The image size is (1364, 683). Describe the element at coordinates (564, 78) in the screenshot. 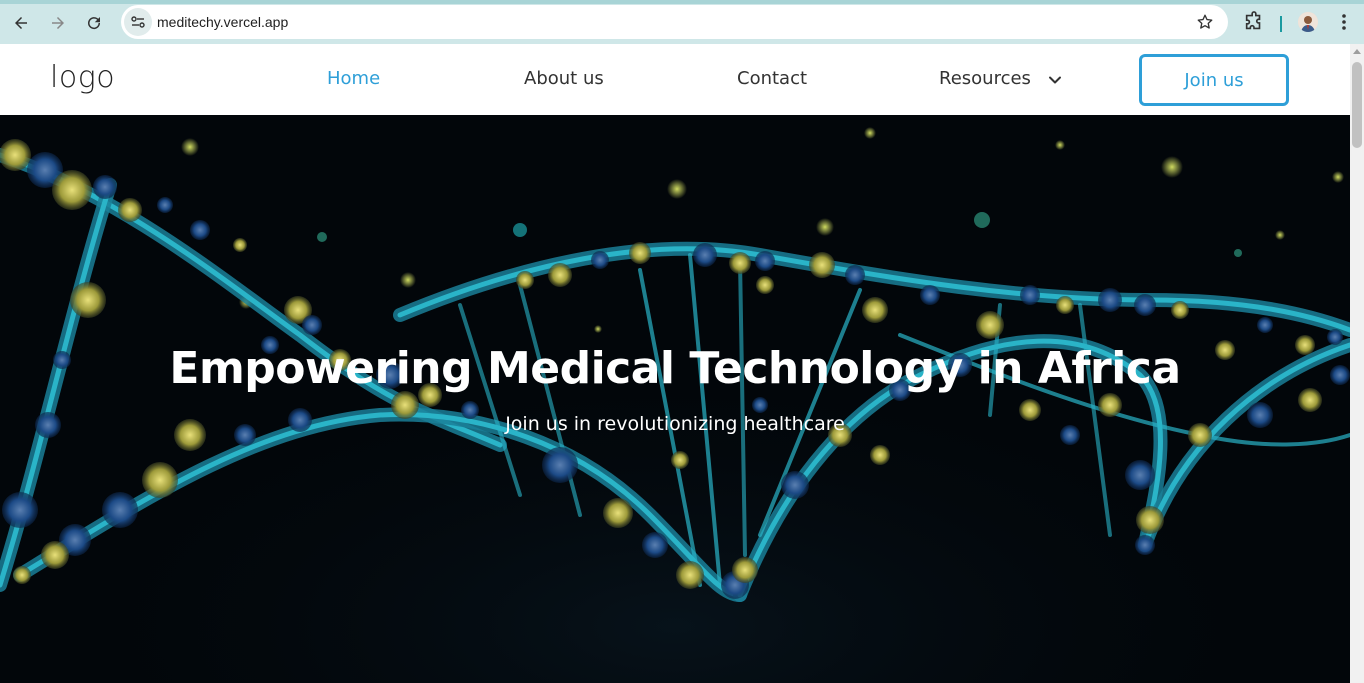

I see `nav-about-us: About us` at that location.